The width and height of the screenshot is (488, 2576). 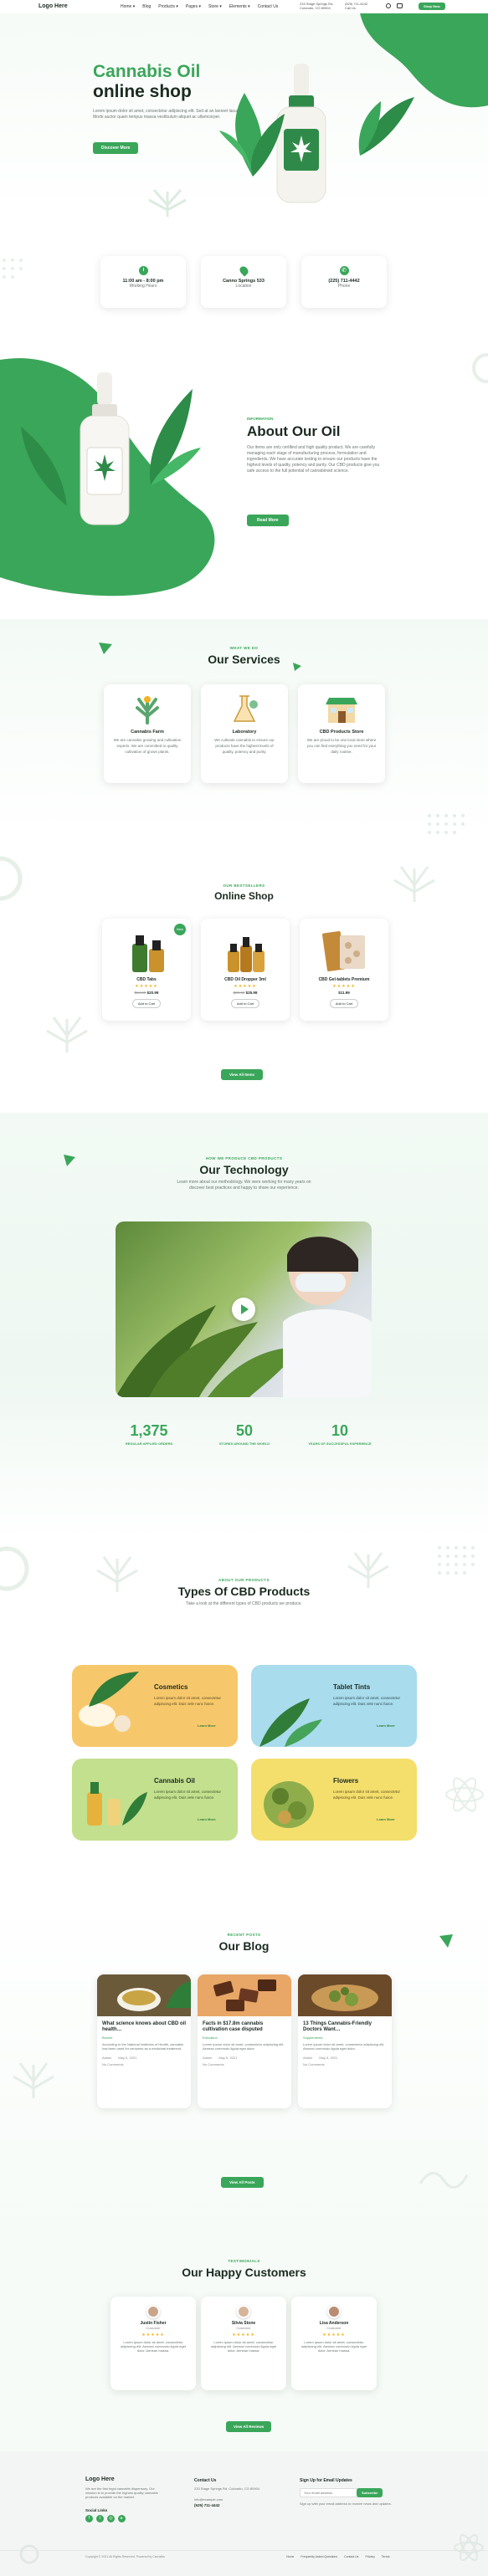 I want to click on shop-now-button: Shop Now, so click(x=432, y=7).